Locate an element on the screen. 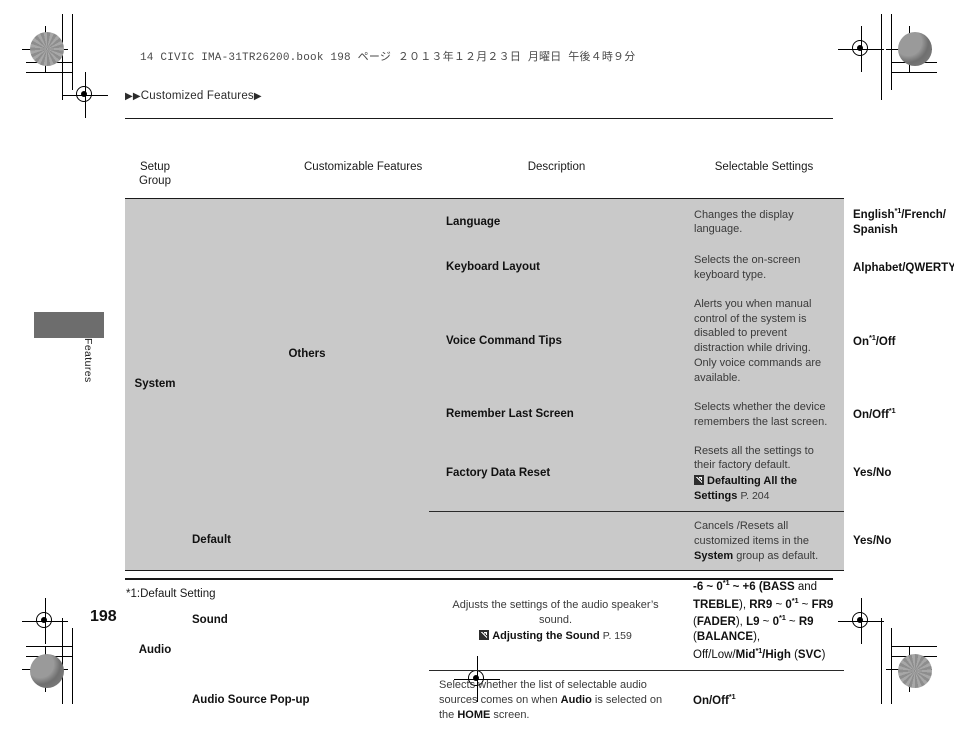  breadcrumb-label: Customized Features is located at coordinates (197, 96).